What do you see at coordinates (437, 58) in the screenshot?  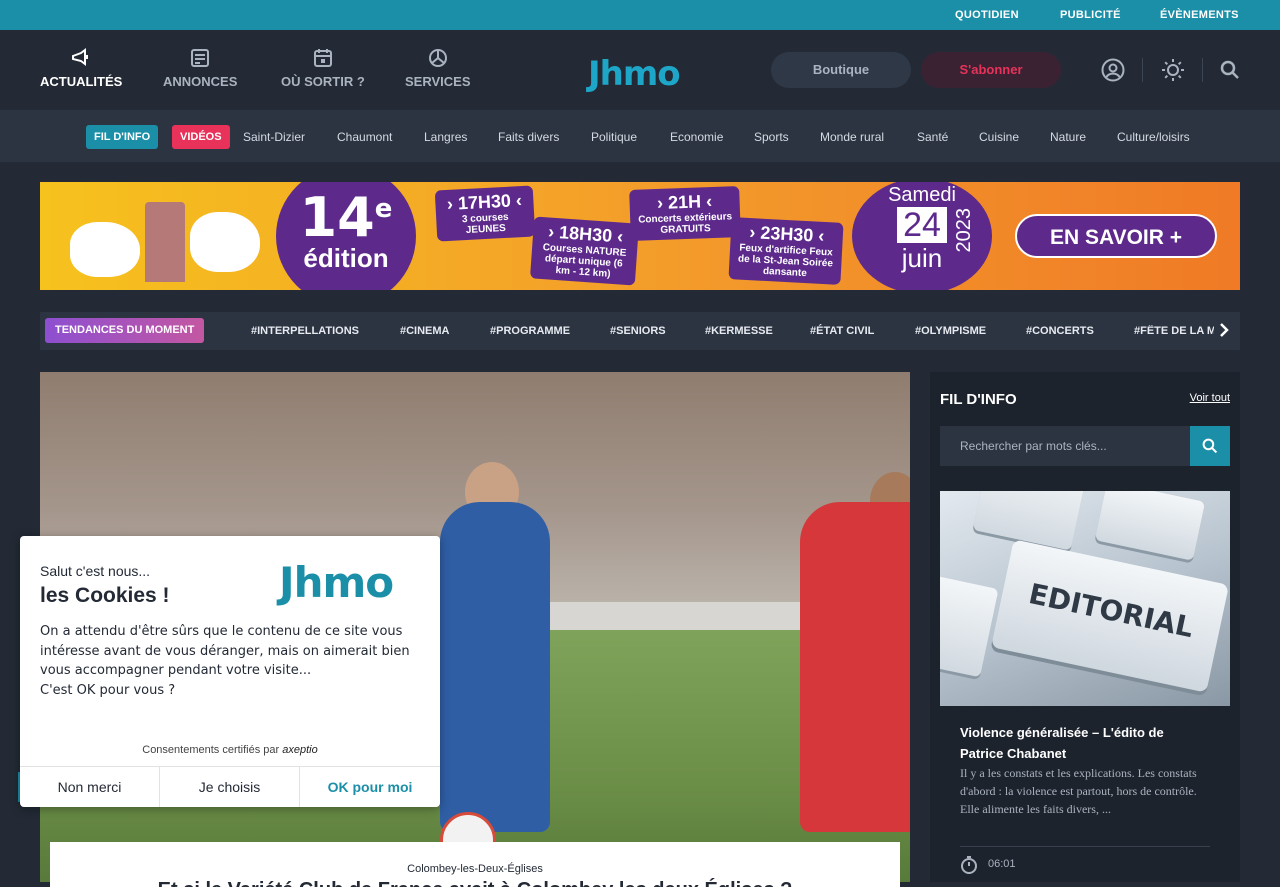 I see `services-icon` at bounding box center [437, 58].